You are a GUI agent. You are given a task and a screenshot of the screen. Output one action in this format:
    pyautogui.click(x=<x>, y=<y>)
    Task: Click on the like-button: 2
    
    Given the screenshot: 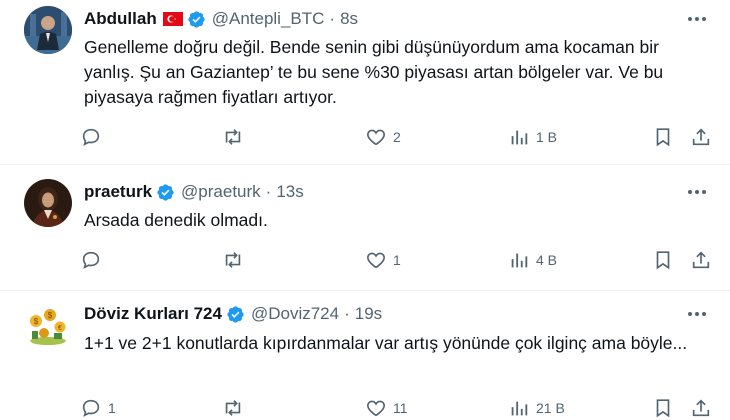 What is the action you would take?
    pyautogui.click(x=383, y=137)
    